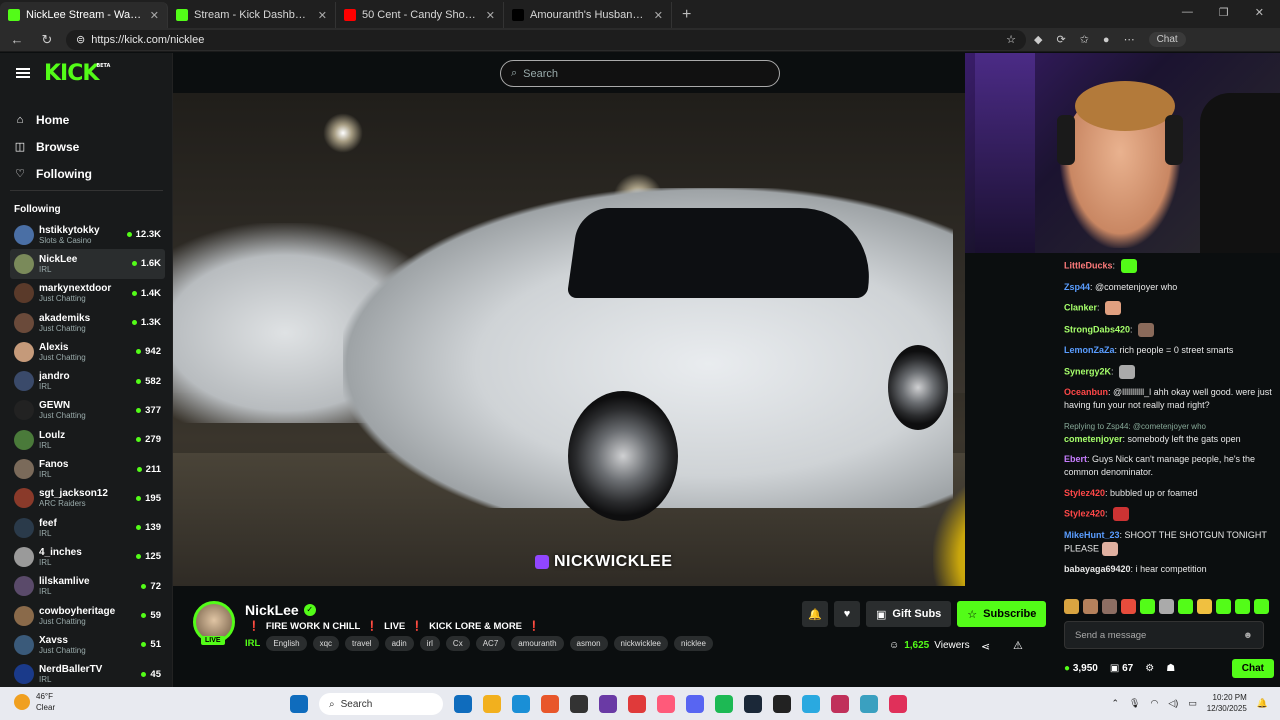 This screenshot has width=1280, height=720. Describe the element at coordinates (640, 73) in the screenshot. I see `search-input: ⌕ Search` at that location.